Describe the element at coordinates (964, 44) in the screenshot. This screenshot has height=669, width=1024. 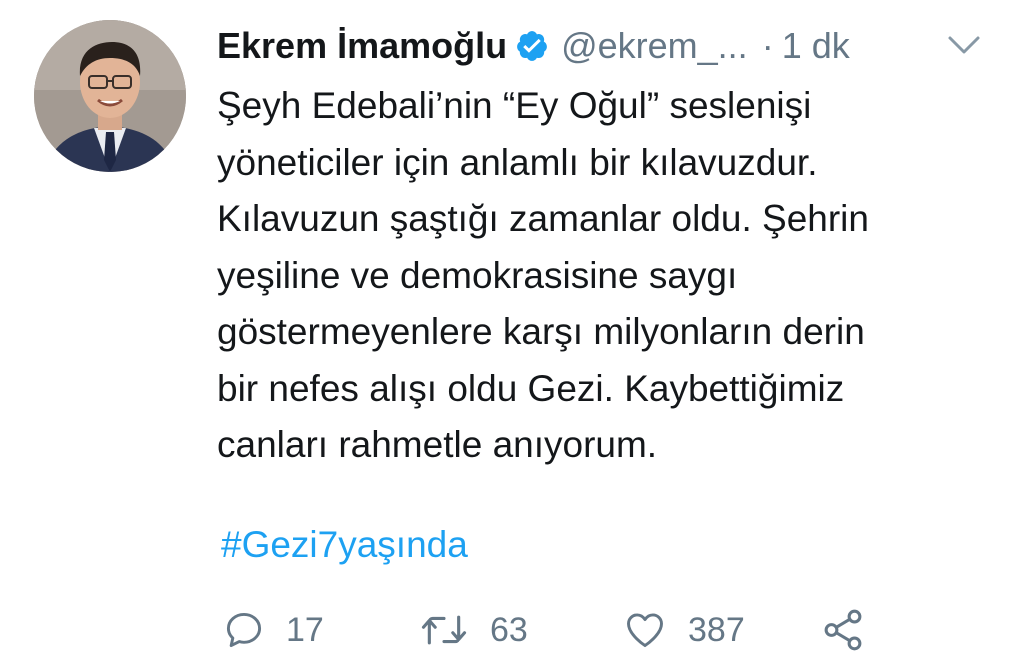
I see `chevron-down-icon` at that location.